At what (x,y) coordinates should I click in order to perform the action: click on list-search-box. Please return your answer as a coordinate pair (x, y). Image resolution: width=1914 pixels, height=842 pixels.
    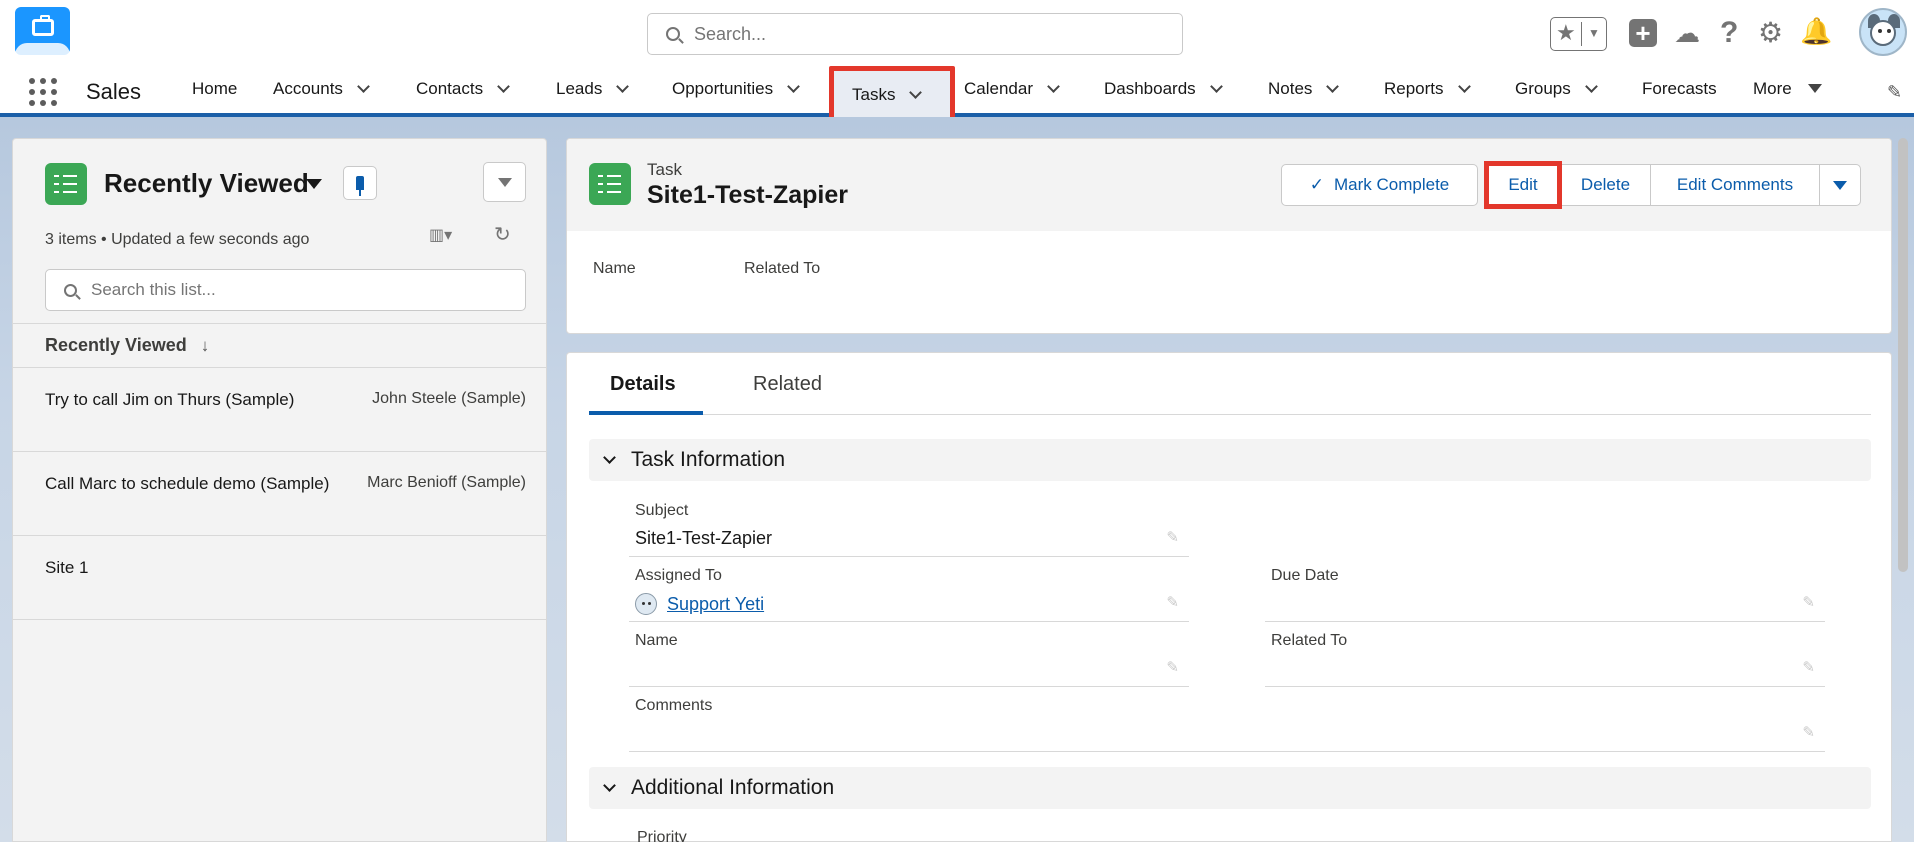
    Looking at the image, I should click on (285, 290).